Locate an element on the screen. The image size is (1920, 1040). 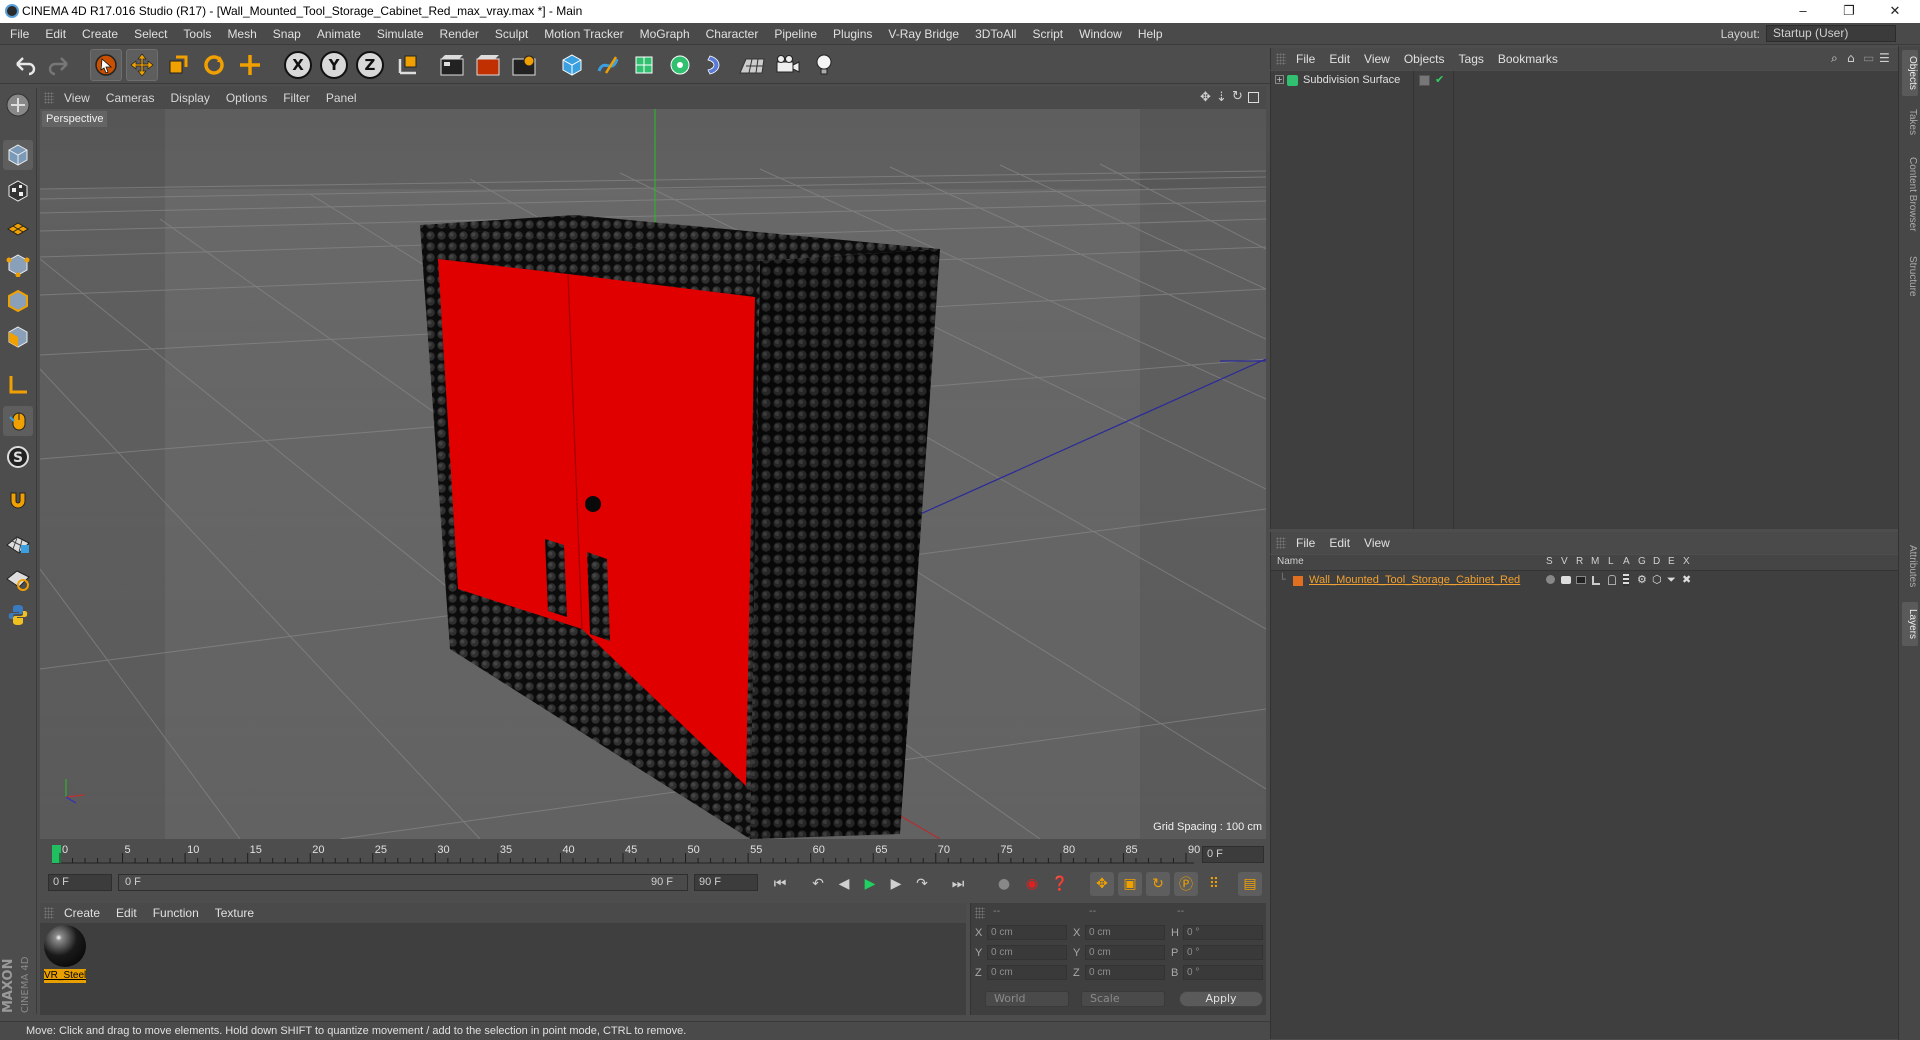
edges-mode-icon is located at coordinates (18, 301).